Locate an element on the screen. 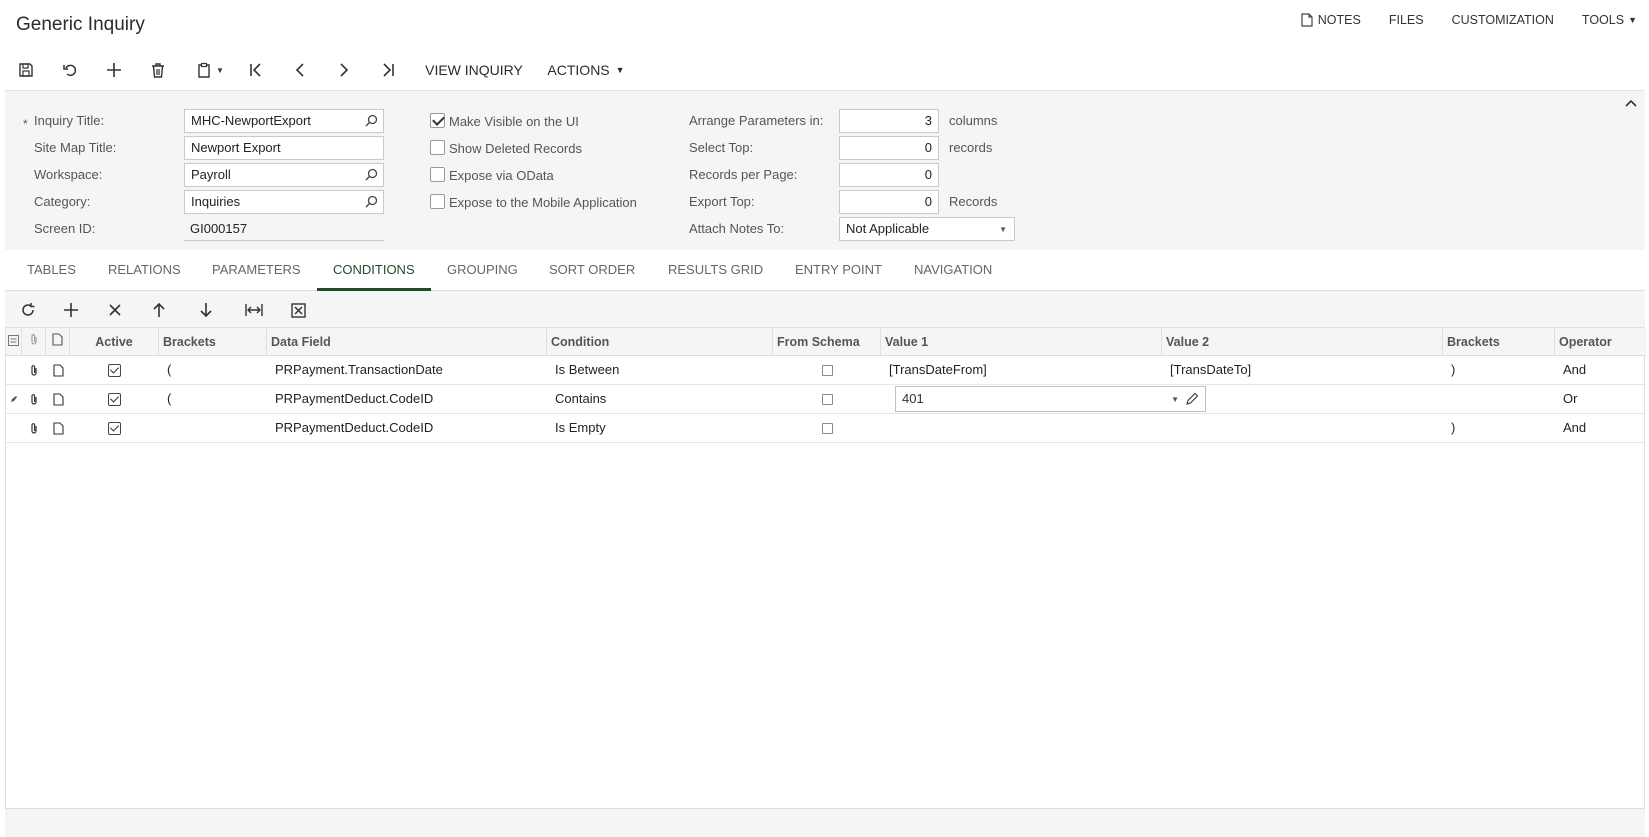 This screenshot has height=837, width=1649. condition-cell: Is Empty is located at coordinates (660, 428).